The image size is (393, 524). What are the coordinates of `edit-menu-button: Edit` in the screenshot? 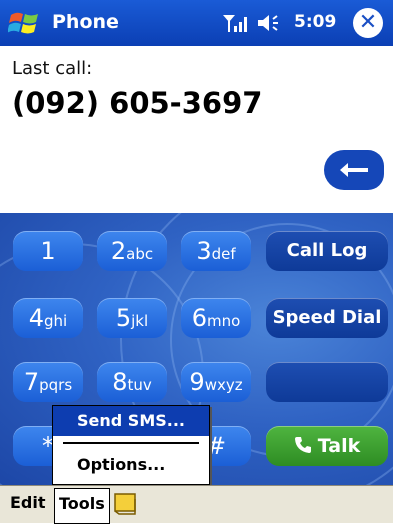 It's located at (28, 502).